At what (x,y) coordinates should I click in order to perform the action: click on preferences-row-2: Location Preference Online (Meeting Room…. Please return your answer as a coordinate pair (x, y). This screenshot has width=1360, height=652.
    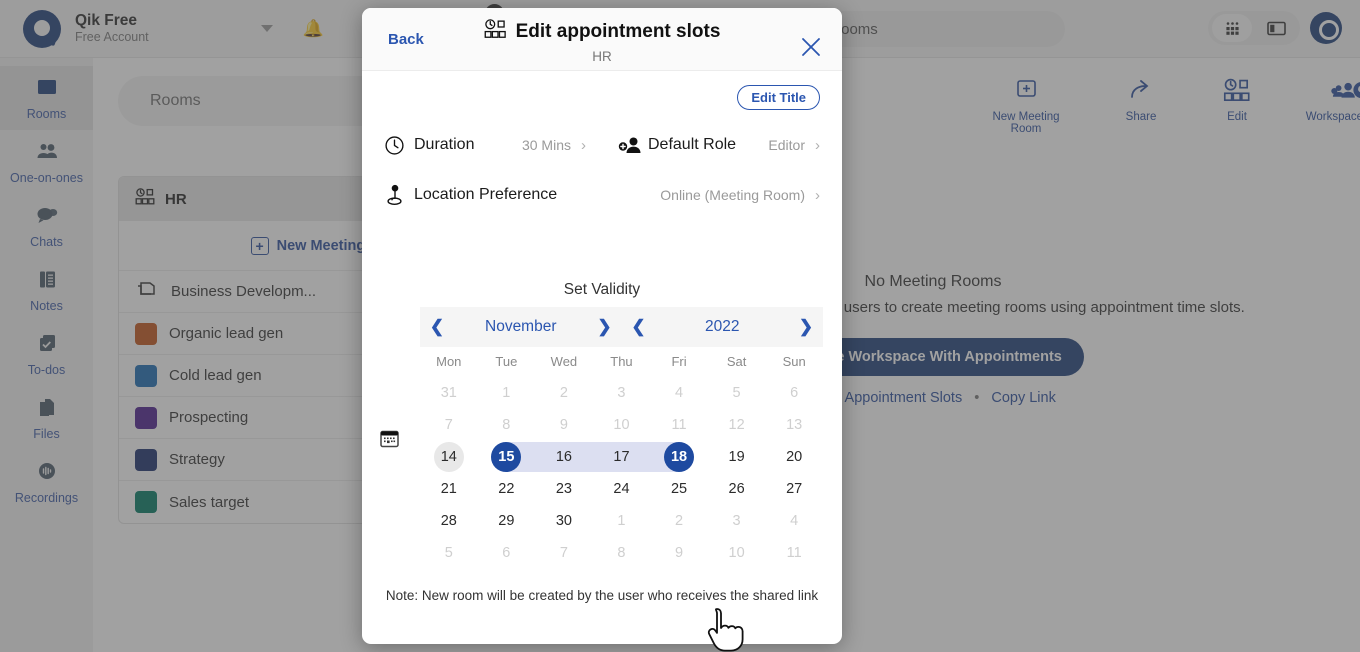
    Looking at the image, I should click on (602, 195).